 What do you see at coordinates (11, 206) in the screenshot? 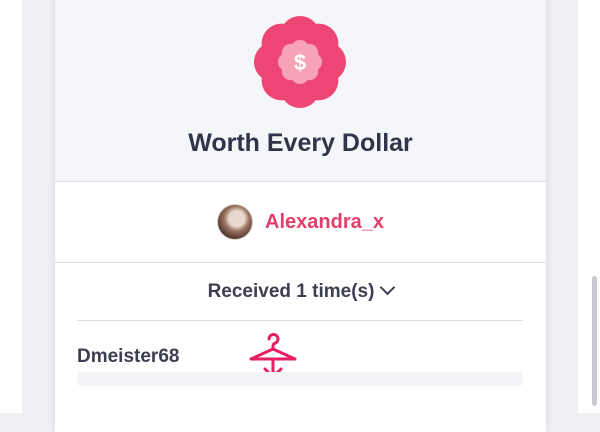
I see `left-gutter` at bounding box center [11, 206].